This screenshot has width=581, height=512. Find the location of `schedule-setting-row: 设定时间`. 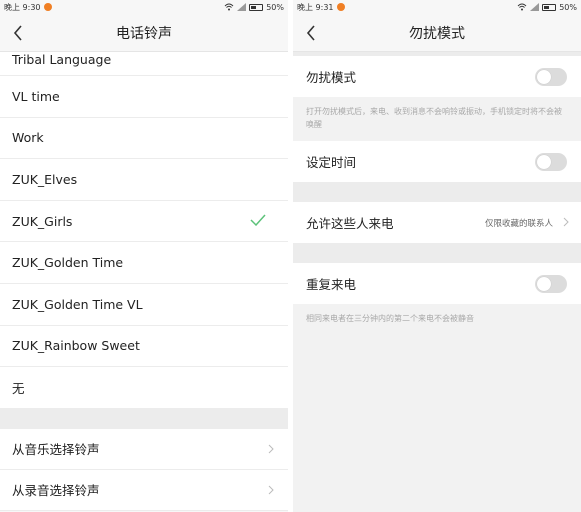

schedule-setting-row: 设定时间 is located at coordinates (437, 161).